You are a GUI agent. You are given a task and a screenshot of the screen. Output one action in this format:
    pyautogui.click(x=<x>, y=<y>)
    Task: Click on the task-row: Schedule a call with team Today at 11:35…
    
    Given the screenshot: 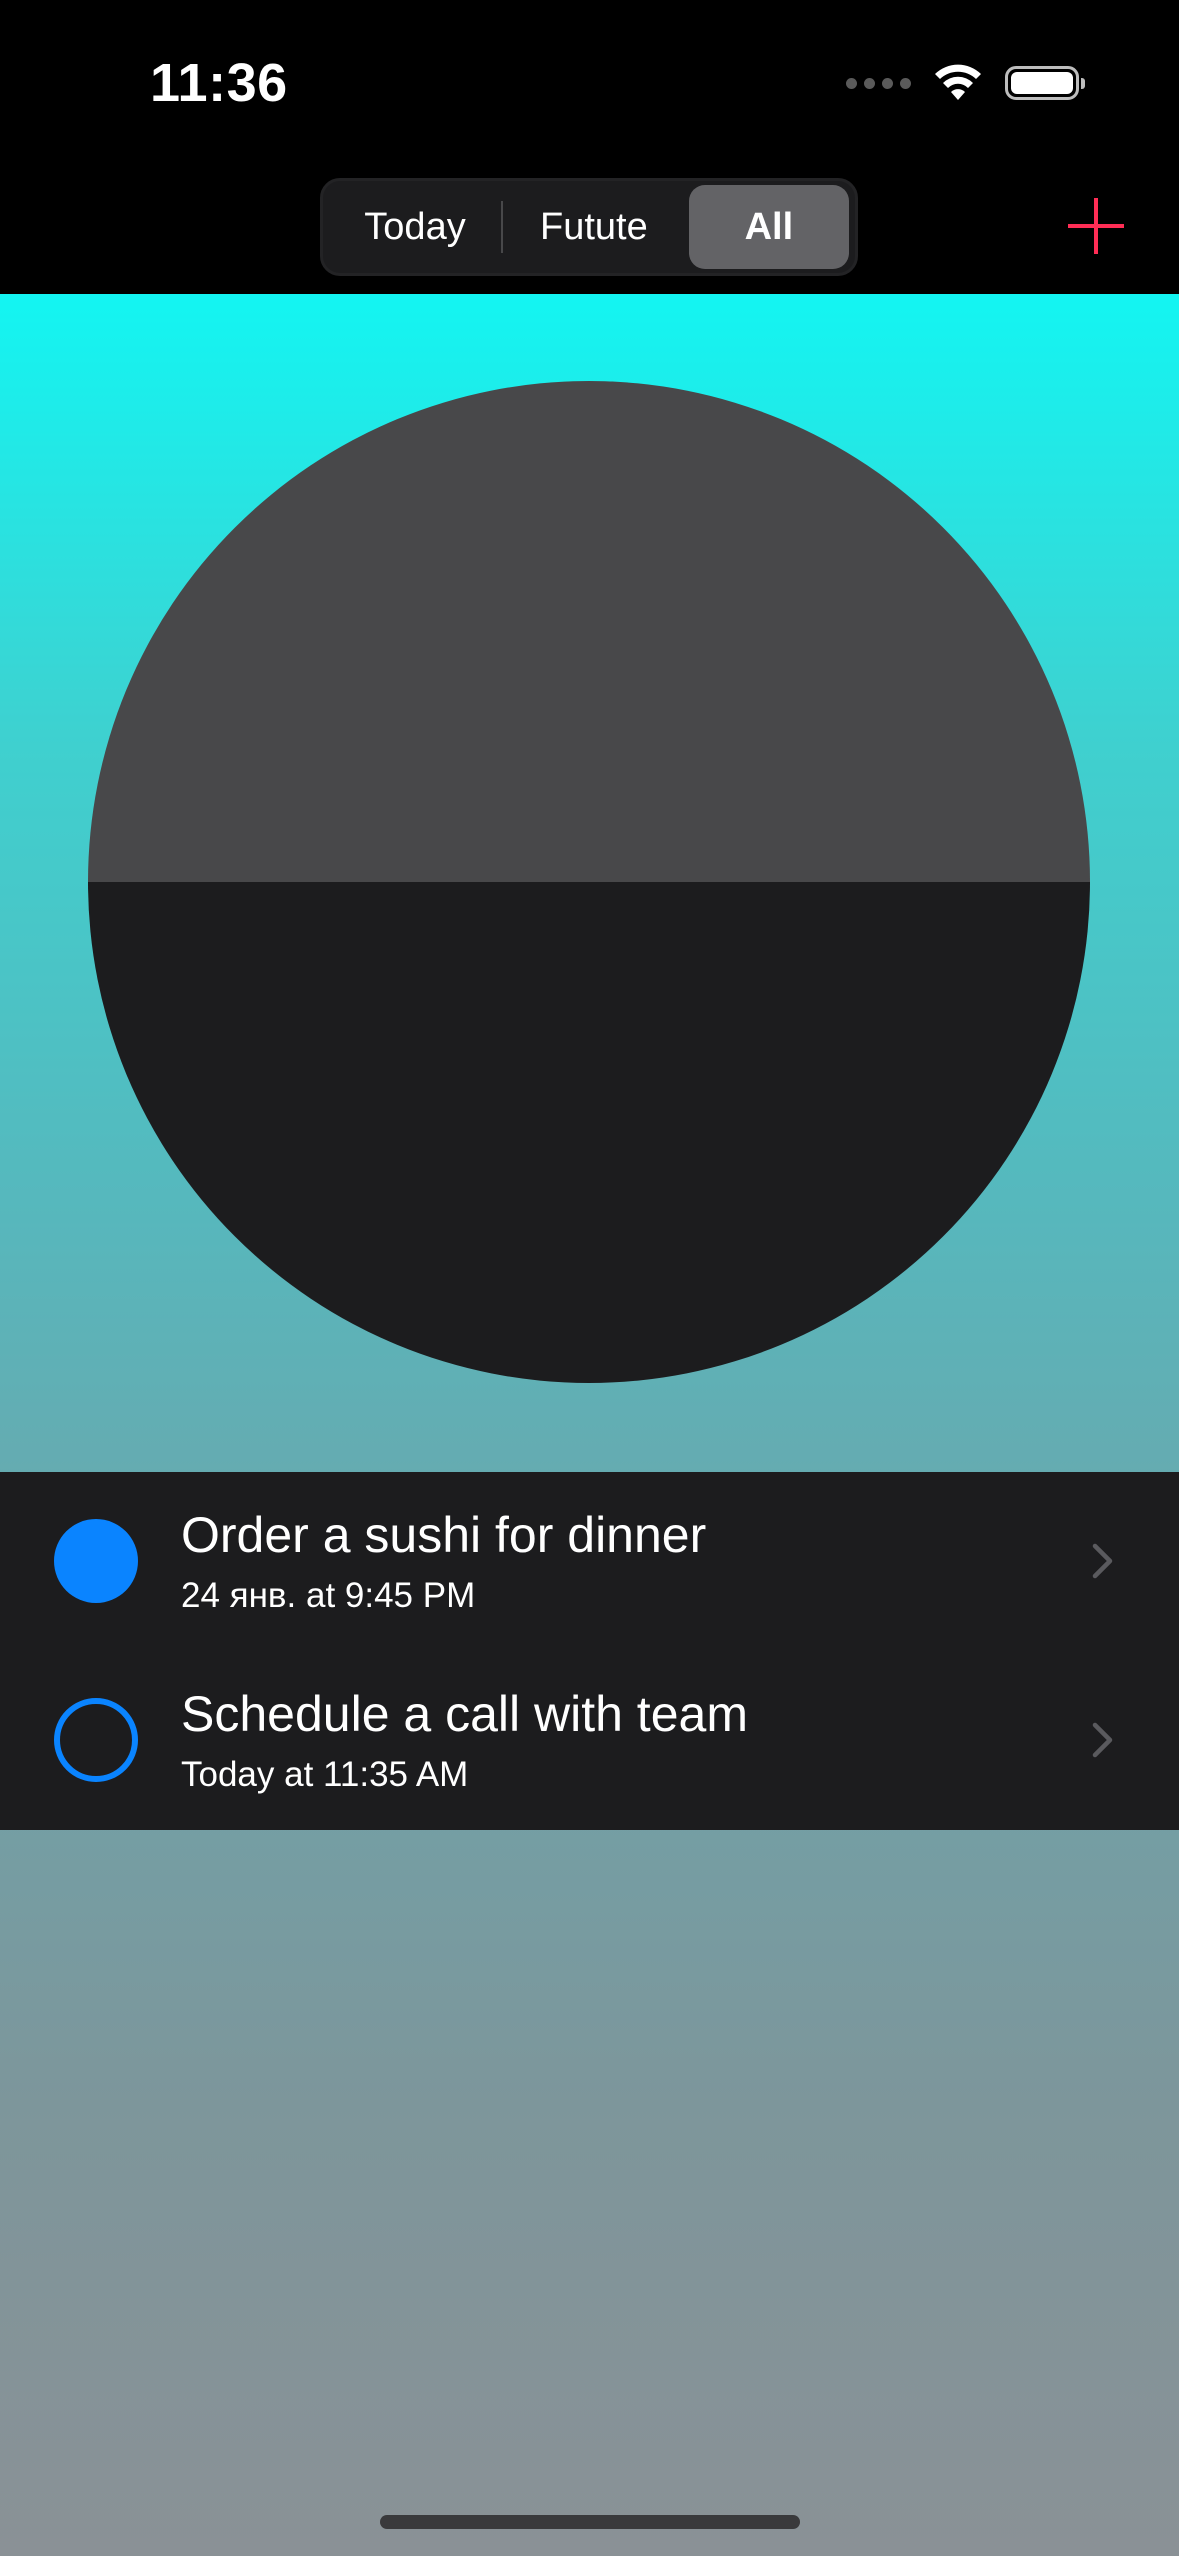 What is the action you would take?
    pyautogui.click(x=589, y=1740)
    